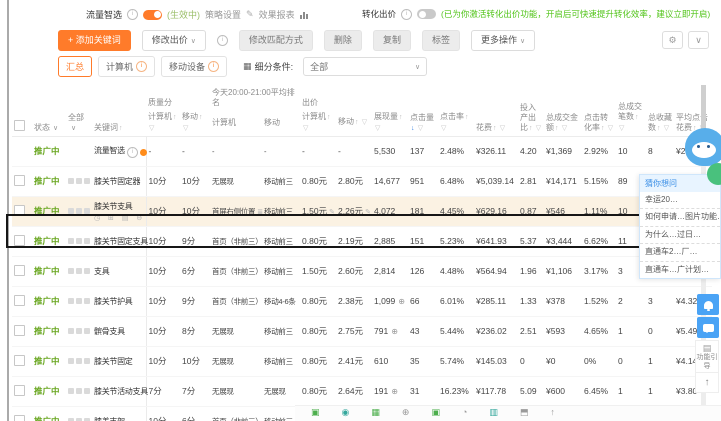 This screenshot has width=721, height=421. Describe the element at coordinates (342, 40) in the screenshot. I see `delete-button: 删除` at that location.